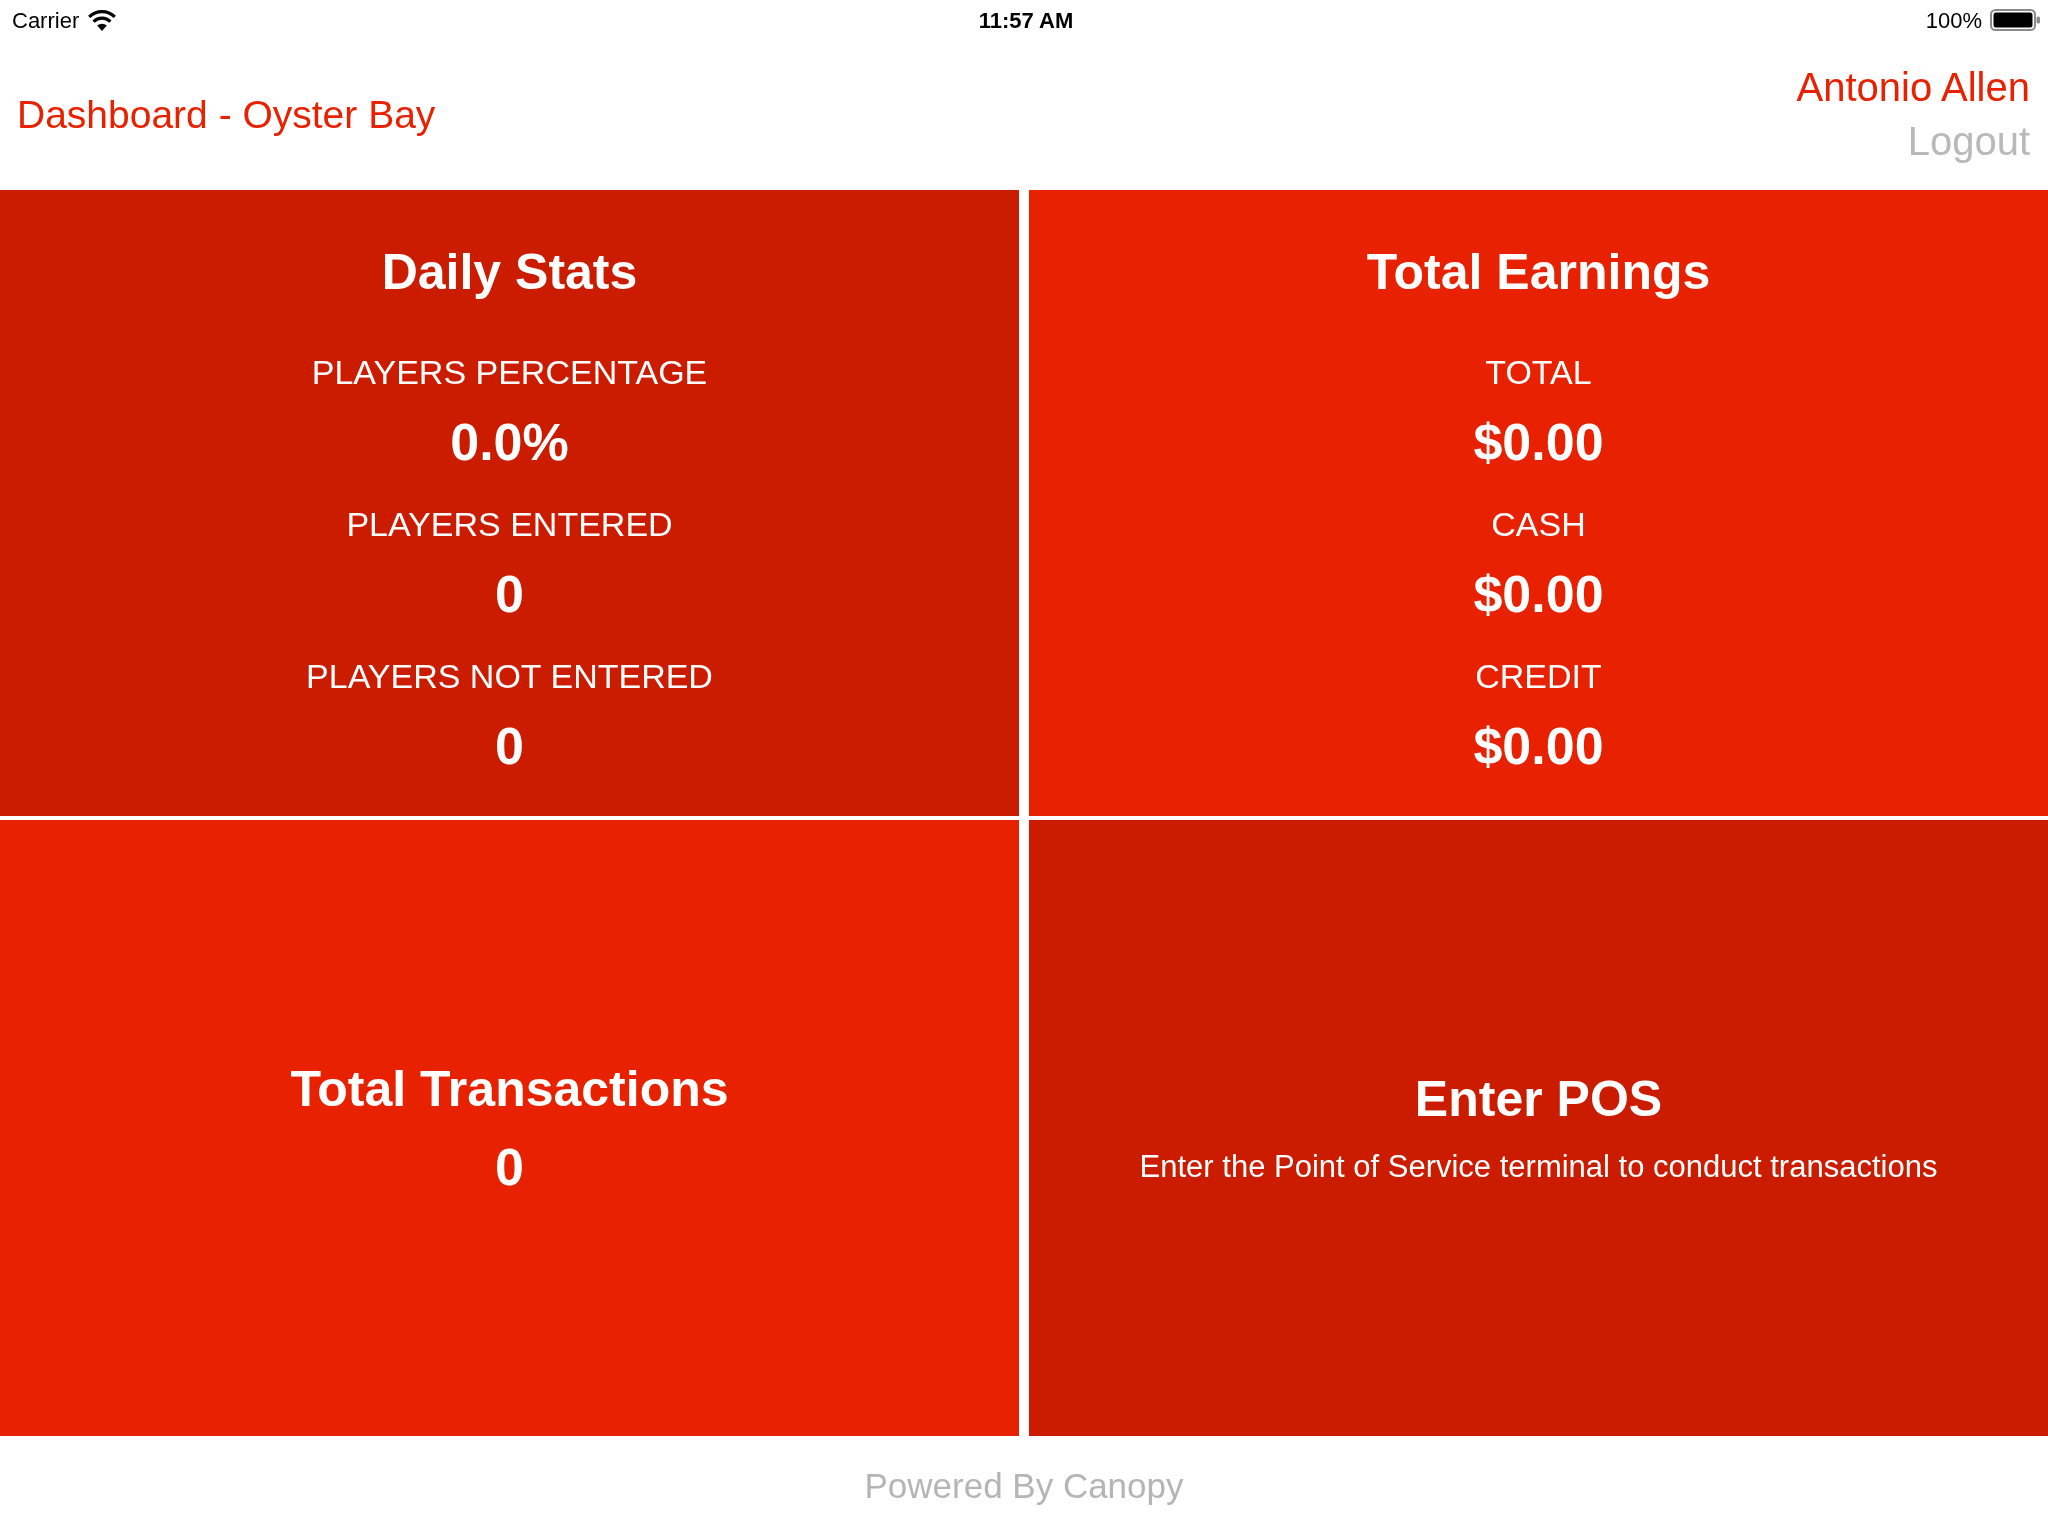 Image resolution: width=2048 pixels, height=1536 pixels. What do you see at coordinates (509, 372) in the screenshot?
I see `stat-label: PLAYERS PERCENTAGE` at bounding box center [509, 372].